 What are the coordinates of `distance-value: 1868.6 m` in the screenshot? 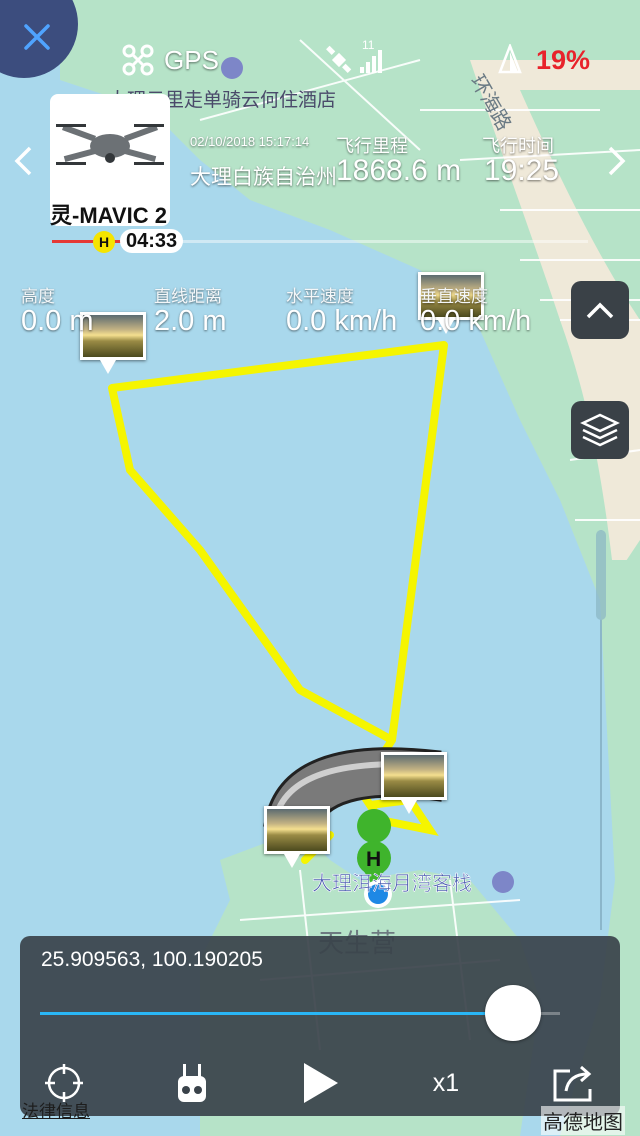 It's located at (399, 170).